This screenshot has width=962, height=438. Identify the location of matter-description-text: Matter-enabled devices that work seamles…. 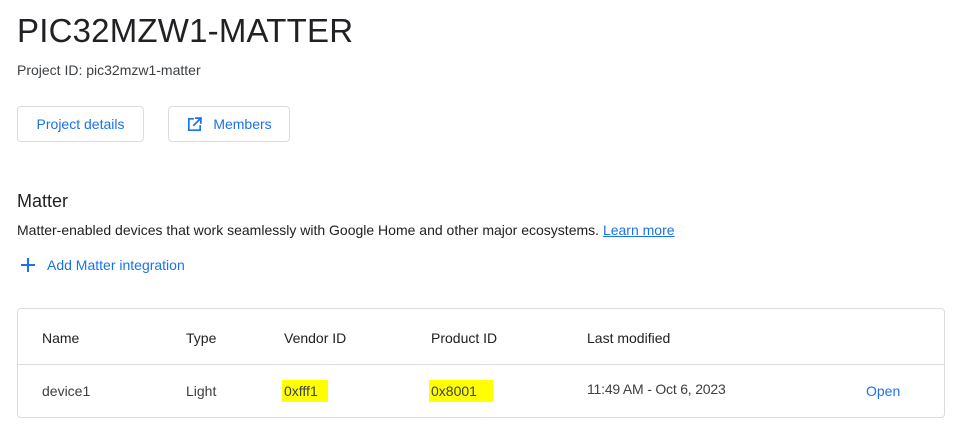
(308, 230).